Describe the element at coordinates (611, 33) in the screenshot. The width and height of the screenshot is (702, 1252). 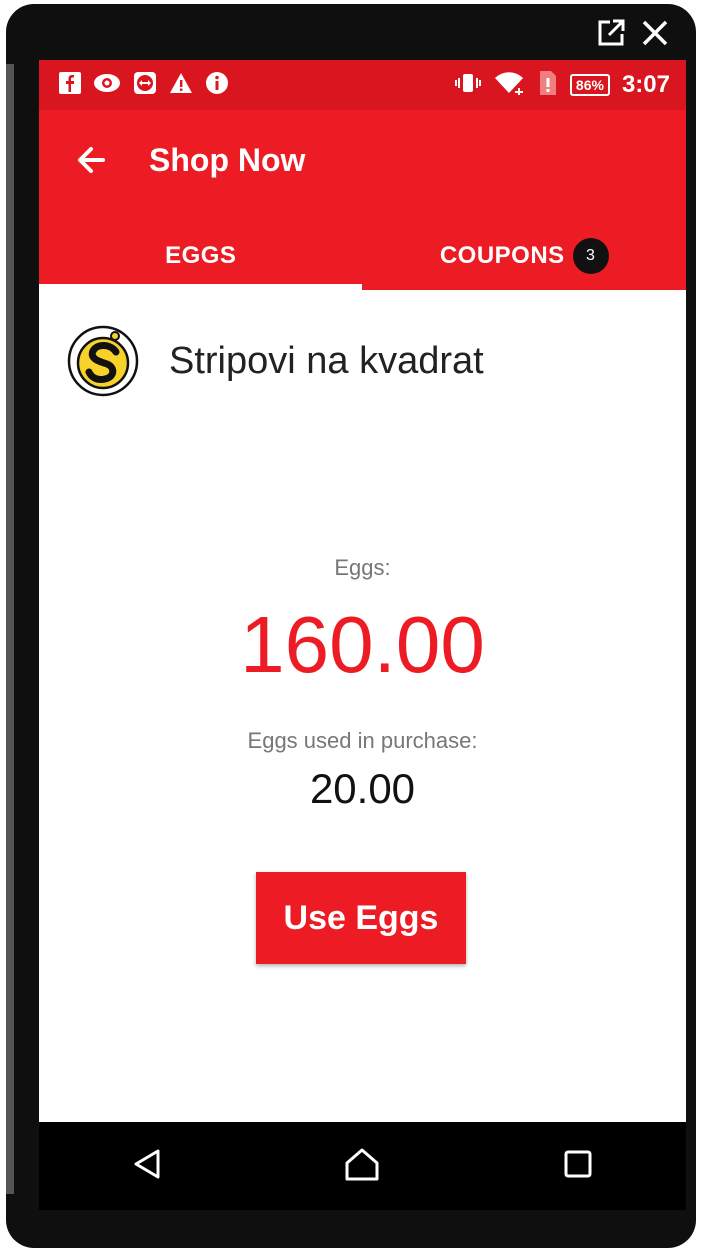
I see `popout-icon` at that location.